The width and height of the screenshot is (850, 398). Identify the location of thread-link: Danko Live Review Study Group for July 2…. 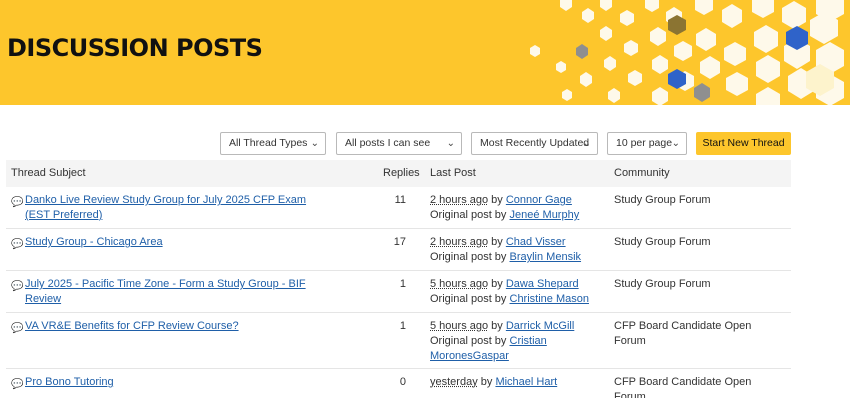
(165, 207).